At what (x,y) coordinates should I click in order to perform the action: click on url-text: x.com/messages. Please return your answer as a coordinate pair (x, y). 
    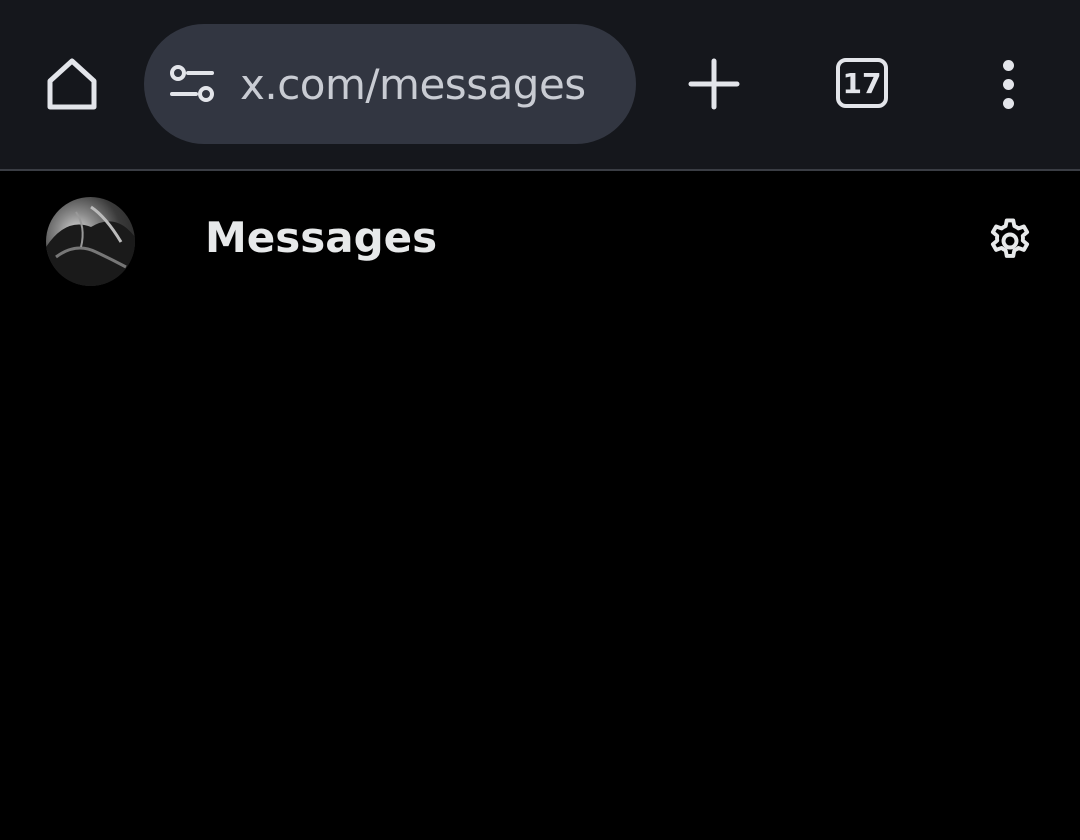
    Looking at the image, I should click on (413, 84).